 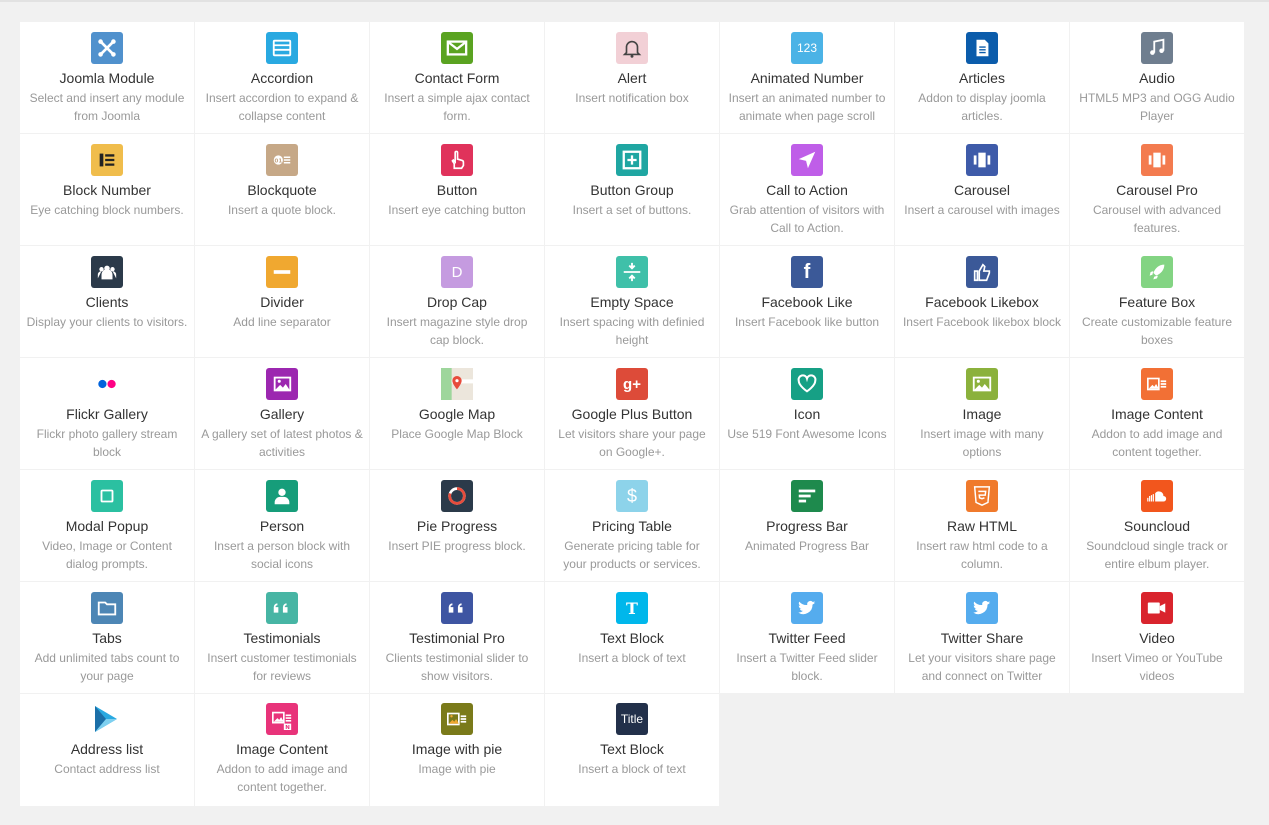 I want to click on addon-title: Contact Form, so click(x=457, y=78).